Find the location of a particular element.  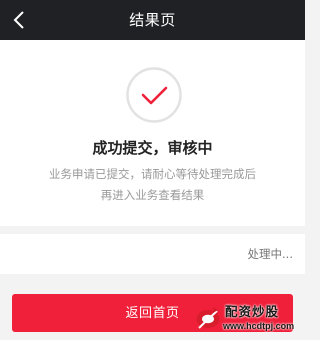

page-title: 结果页 is located at coordinates (152, 20).